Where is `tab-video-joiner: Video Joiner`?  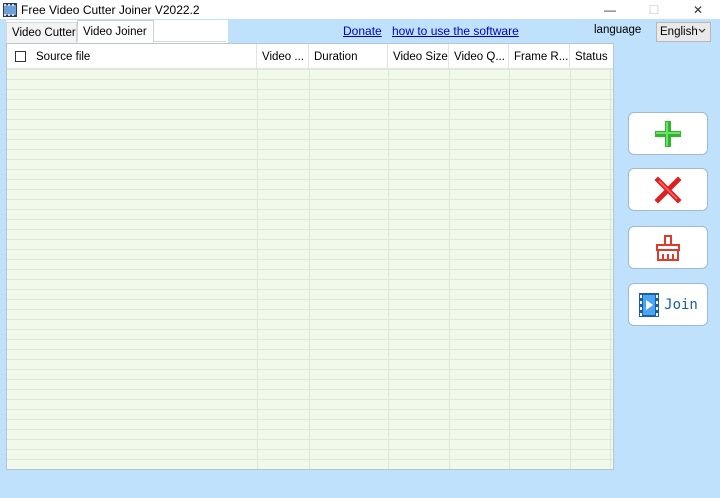 tab-video-joiner: Video Joiner is located at coordinates (115, 31).